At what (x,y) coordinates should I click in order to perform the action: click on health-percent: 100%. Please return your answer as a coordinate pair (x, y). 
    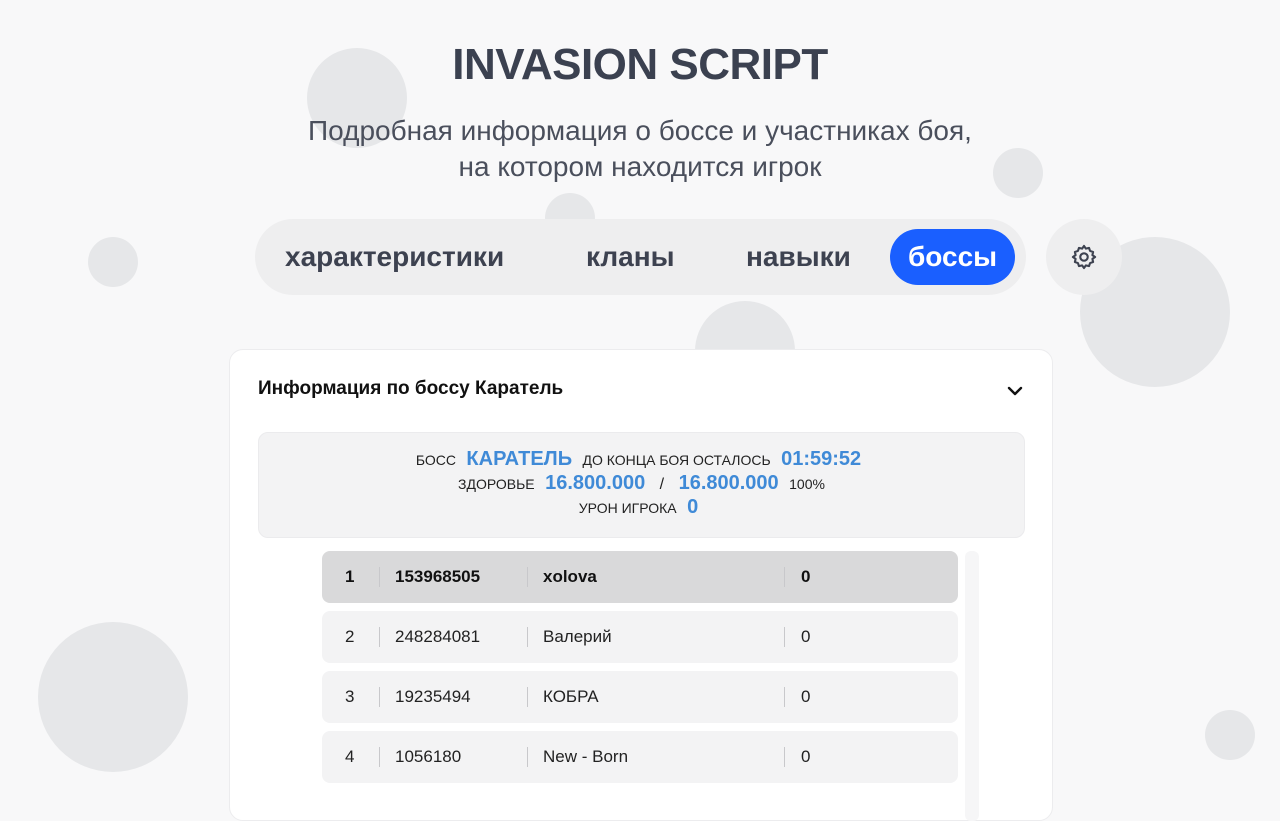
    Looking at the image, I should click on (807, 484).